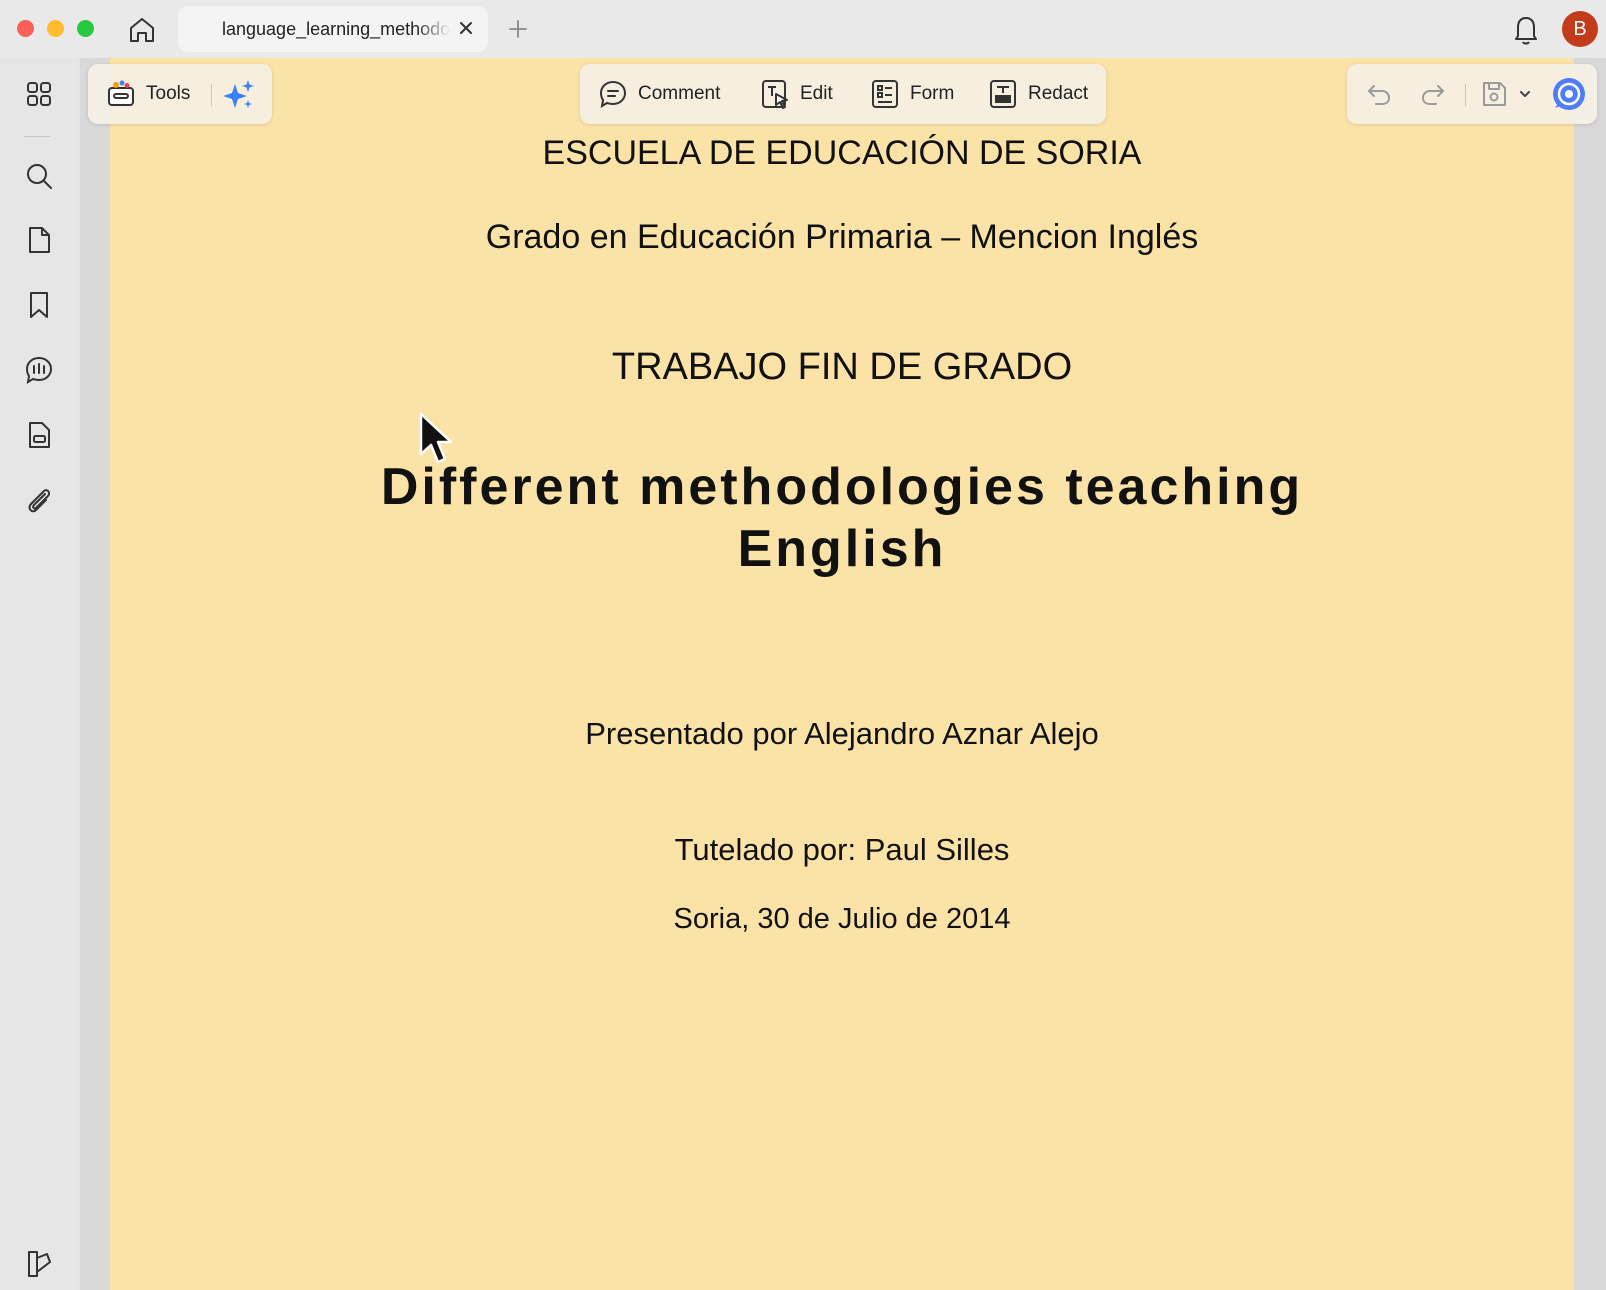  I want to click on assistant-icon, so click(1569, 94).